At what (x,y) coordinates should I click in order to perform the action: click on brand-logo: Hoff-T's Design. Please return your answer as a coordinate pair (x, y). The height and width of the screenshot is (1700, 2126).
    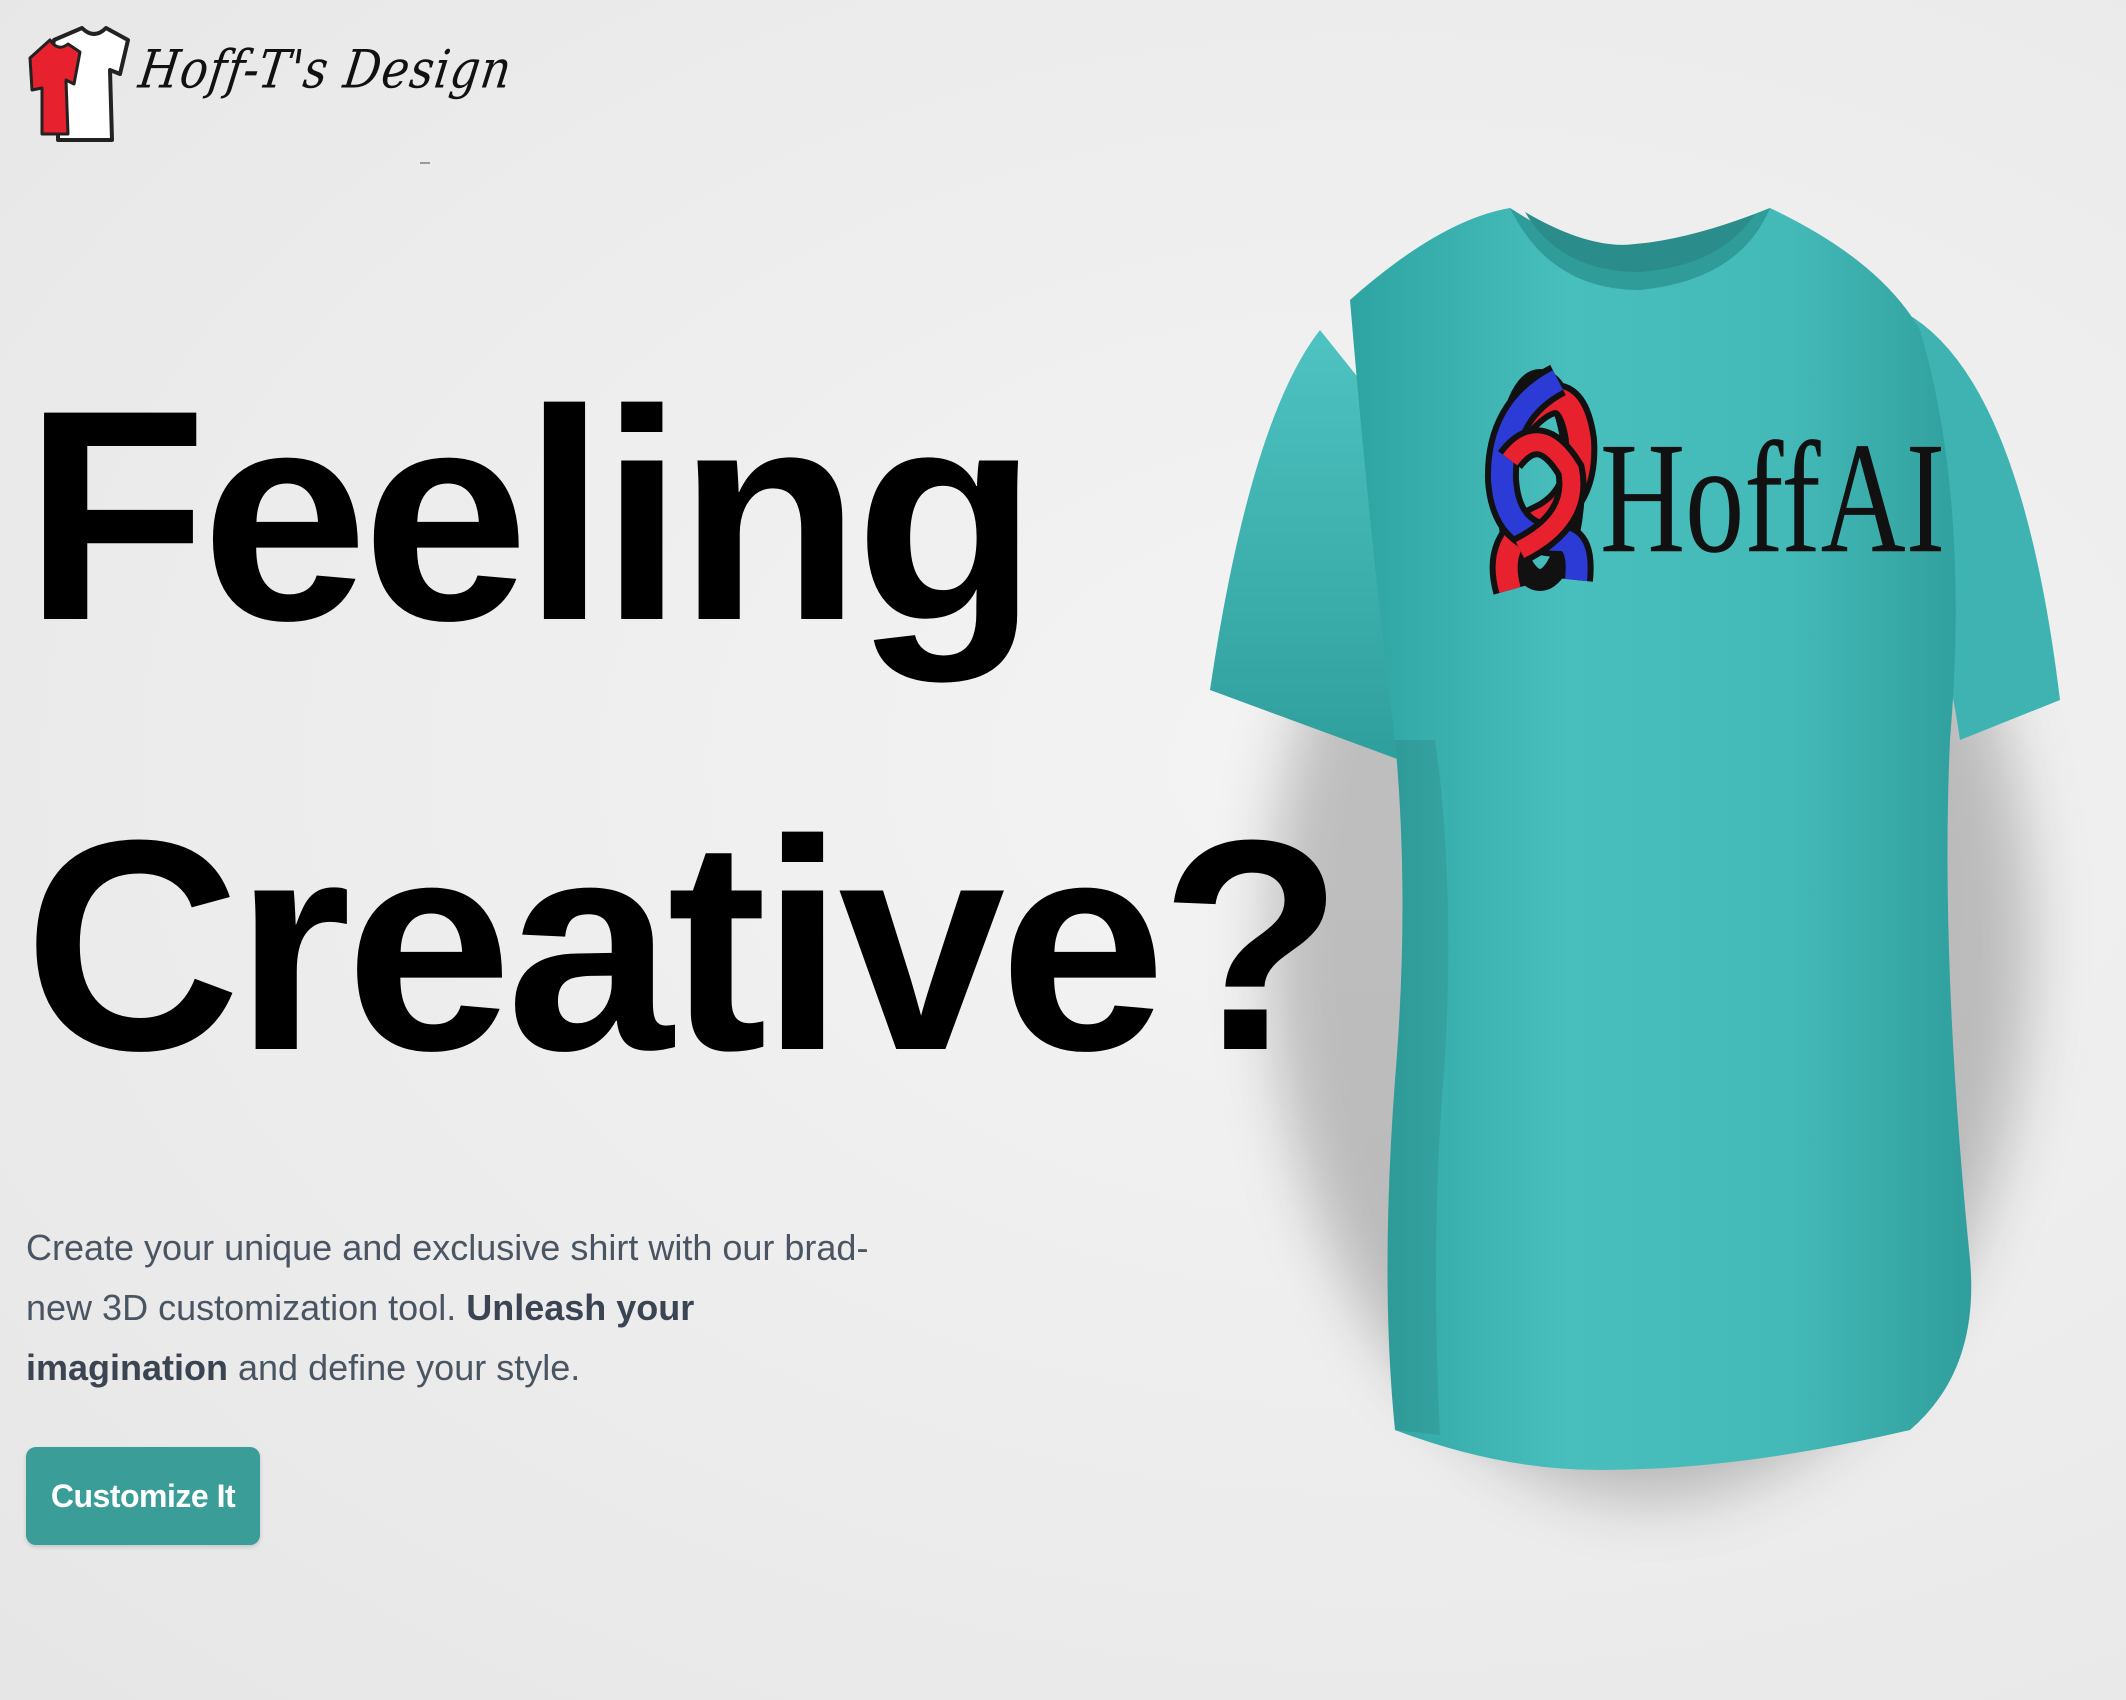
    Looking at the image, I should click on (270, 83).